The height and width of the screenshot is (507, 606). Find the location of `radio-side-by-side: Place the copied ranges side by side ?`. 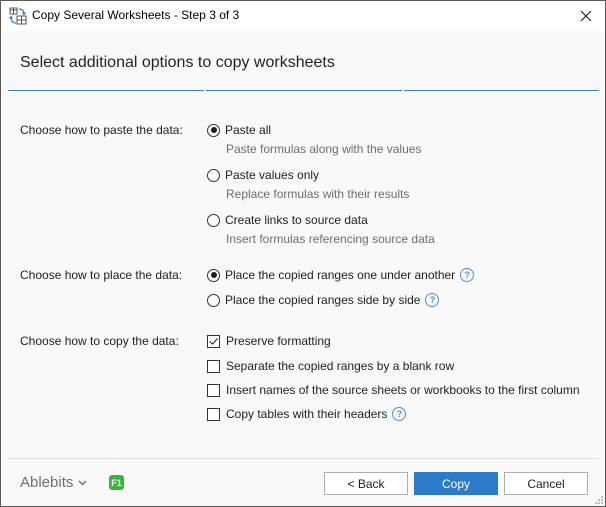

radio-side-by-side: Place the copied ranges side by side ? is located at coordinates (323, 300).